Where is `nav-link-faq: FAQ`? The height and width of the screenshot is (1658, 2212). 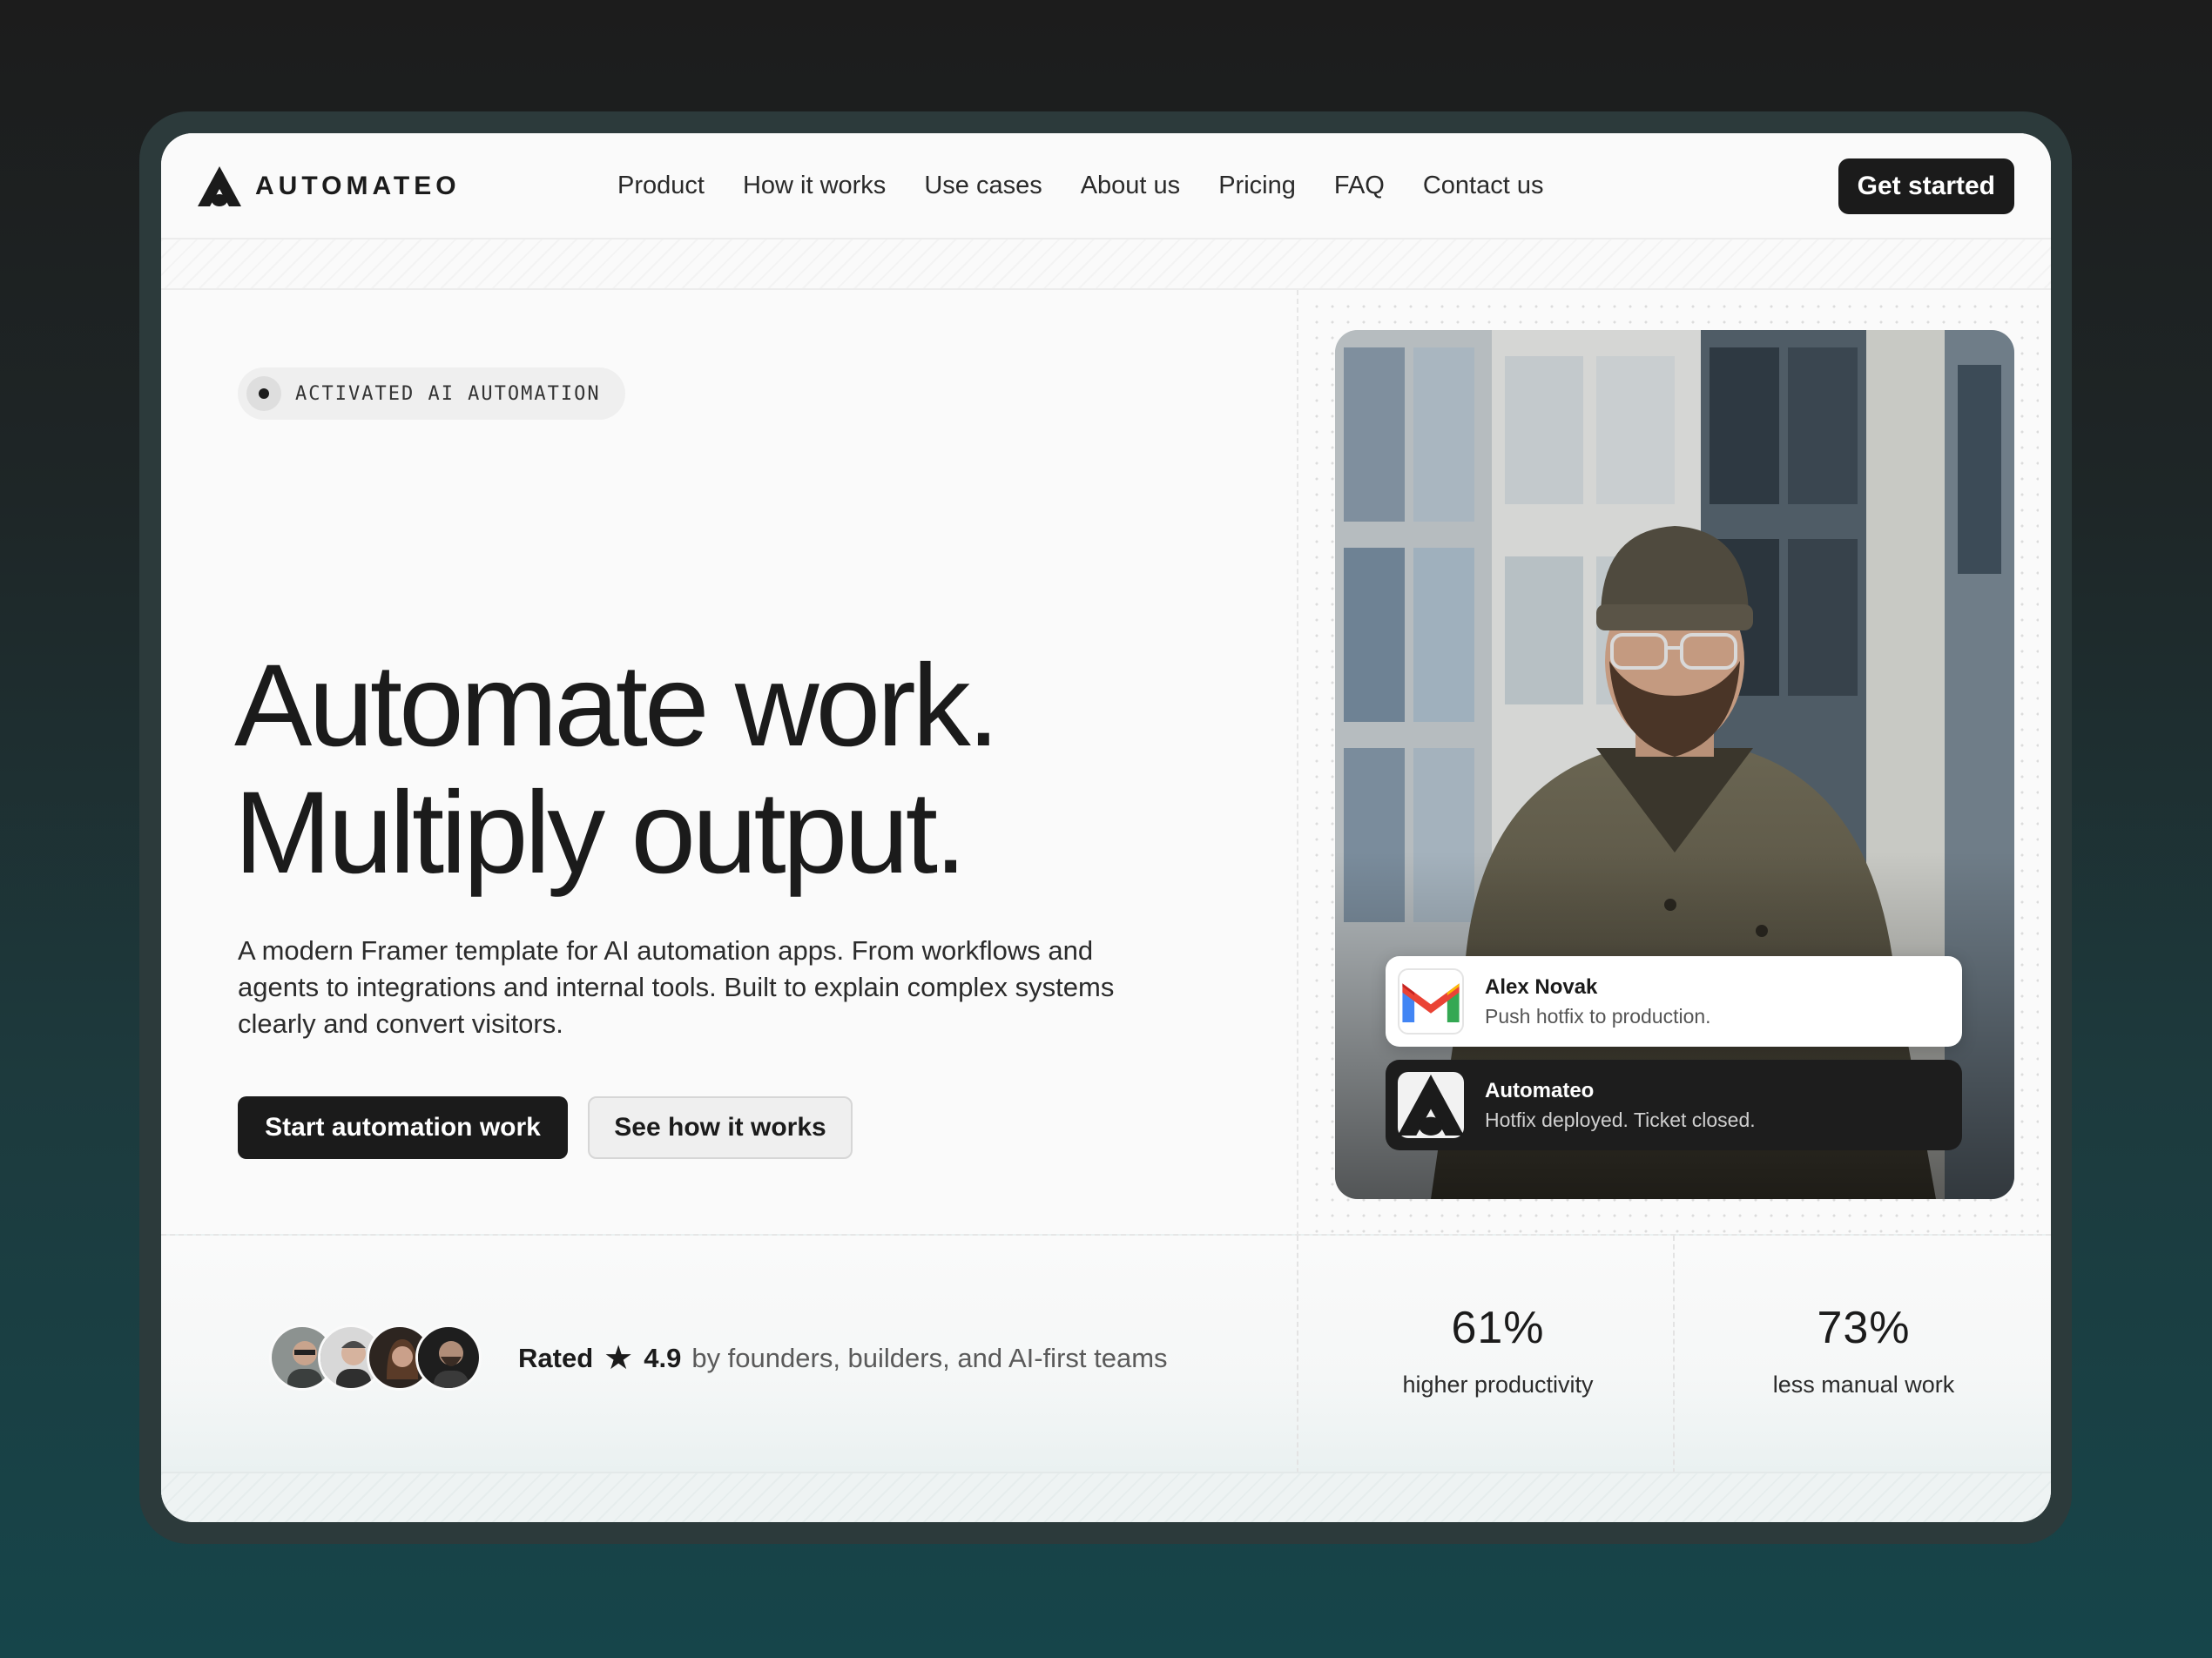
nav-link-faq: FAQ is located at coordinates (1359, 186).